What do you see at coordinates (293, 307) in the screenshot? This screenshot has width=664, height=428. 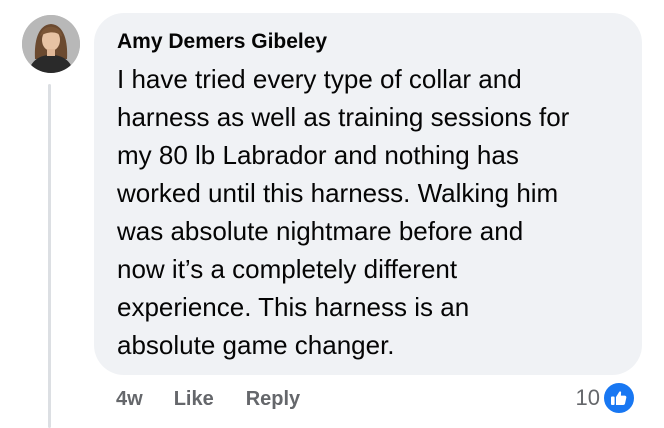 I see `comment-body-line: experience. This harness is an` at bounding box center [293, 307].